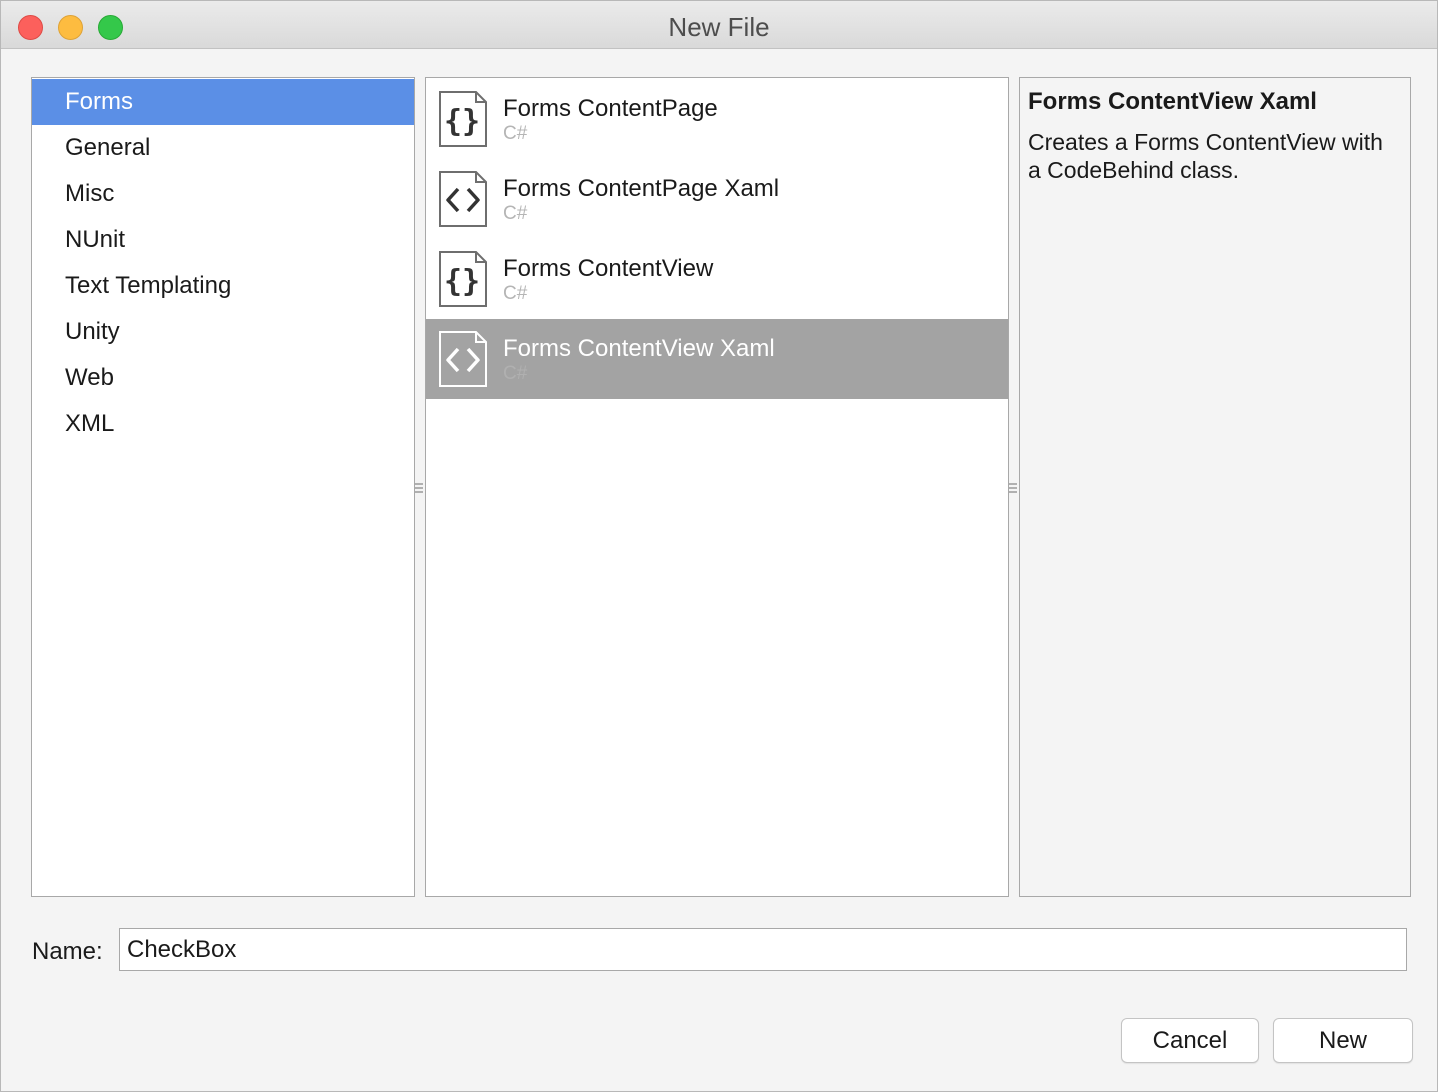  I want to click on template-item-forms-contentview-xaml: Forms ContentView Xaml C#, so click(717, 359).